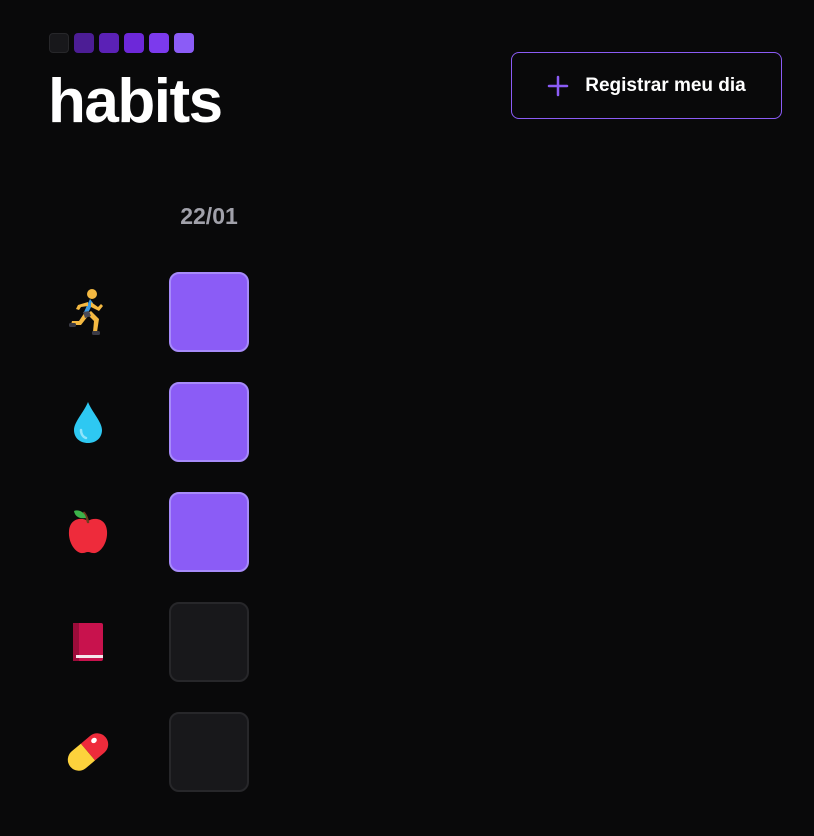  What do you see at coordinates (88, 642) in the screenshot?
I see `book-icon` at bounding box center [88, 642].